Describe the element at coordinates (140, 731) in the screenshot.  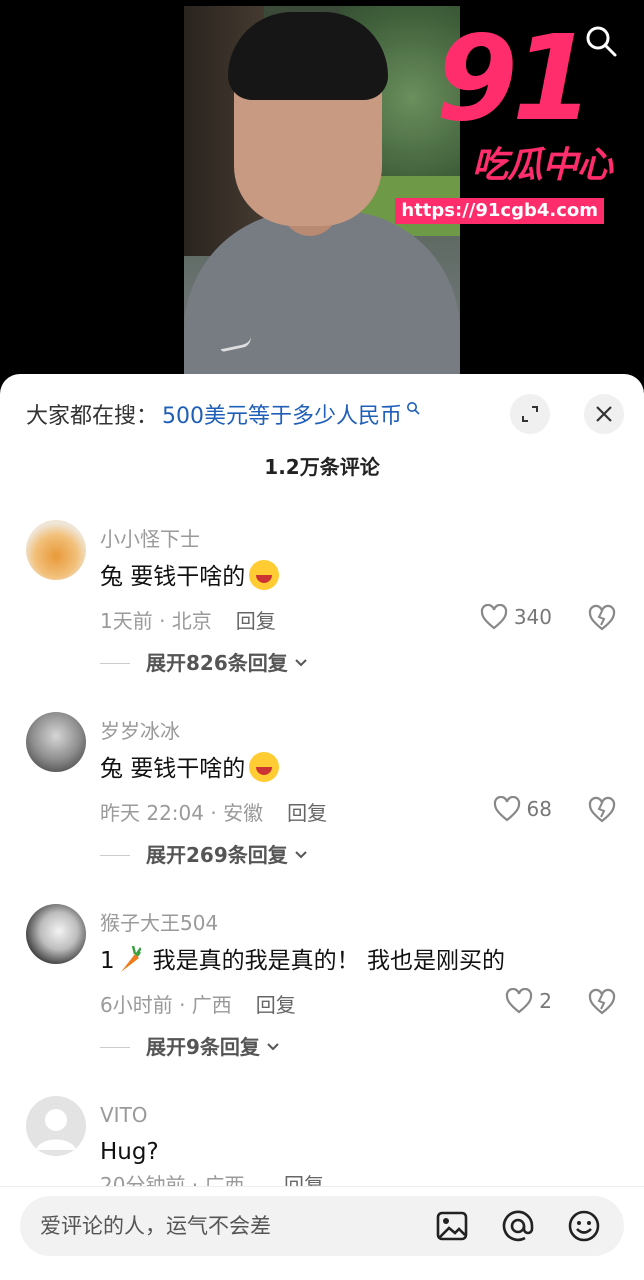
I see `comment-username: 岁岁冰冰` at that location.